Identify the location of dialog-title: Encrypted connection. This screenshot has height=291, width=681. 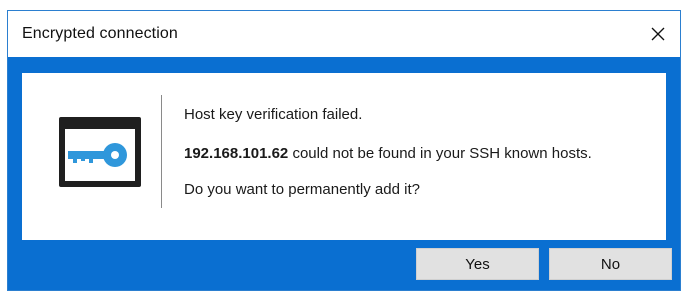
(100, 33).